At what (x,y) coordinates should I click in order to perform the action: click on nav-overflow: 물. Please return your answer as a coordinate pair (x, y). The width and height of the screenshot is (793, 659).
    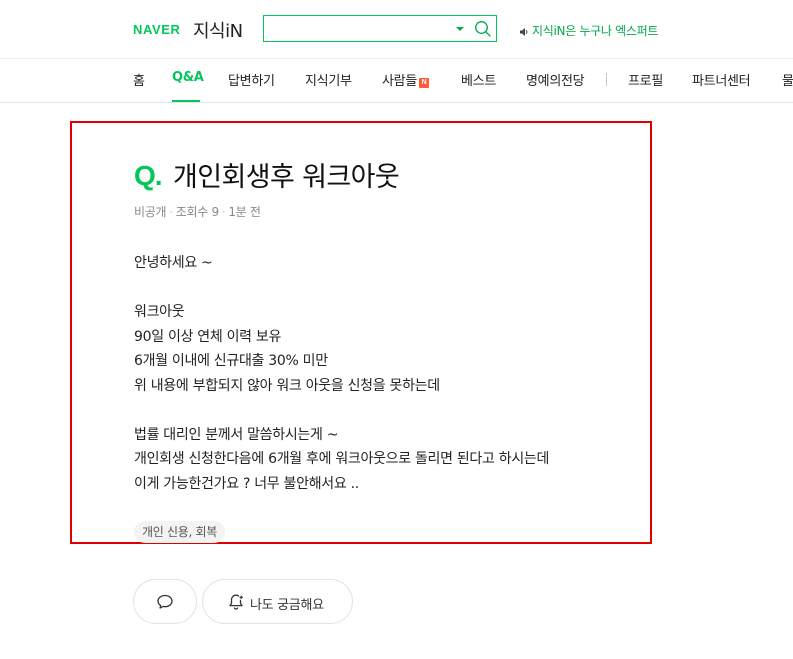
    Looking at the image, I should click on (787, 79).